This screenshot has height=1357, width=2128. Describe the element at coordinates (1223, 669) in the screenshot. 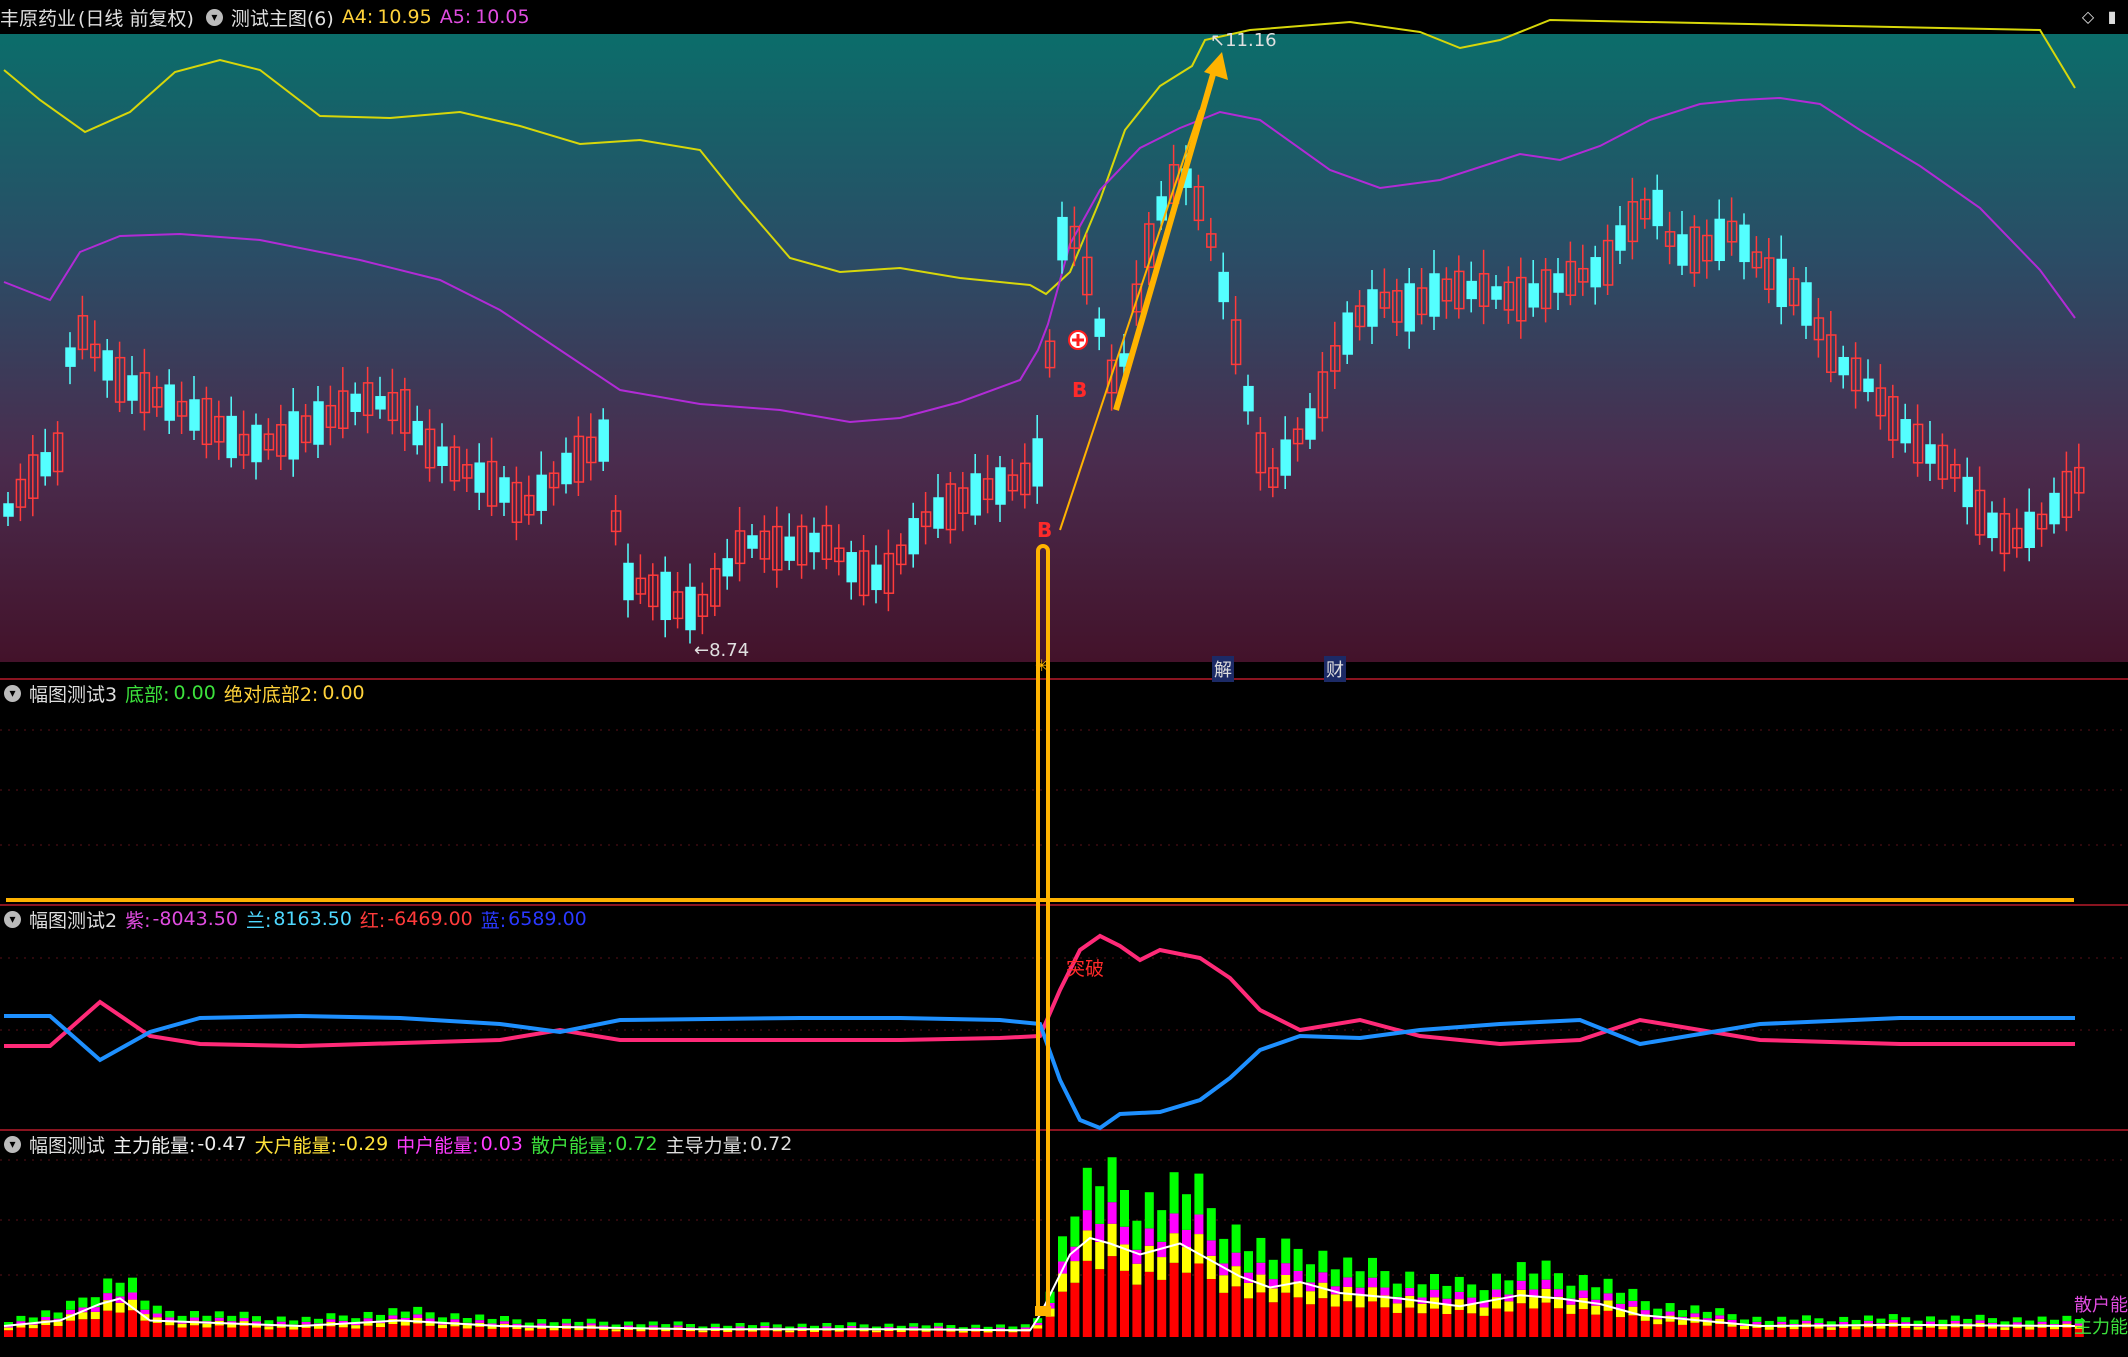

I see `event-jie: 解` at that location.